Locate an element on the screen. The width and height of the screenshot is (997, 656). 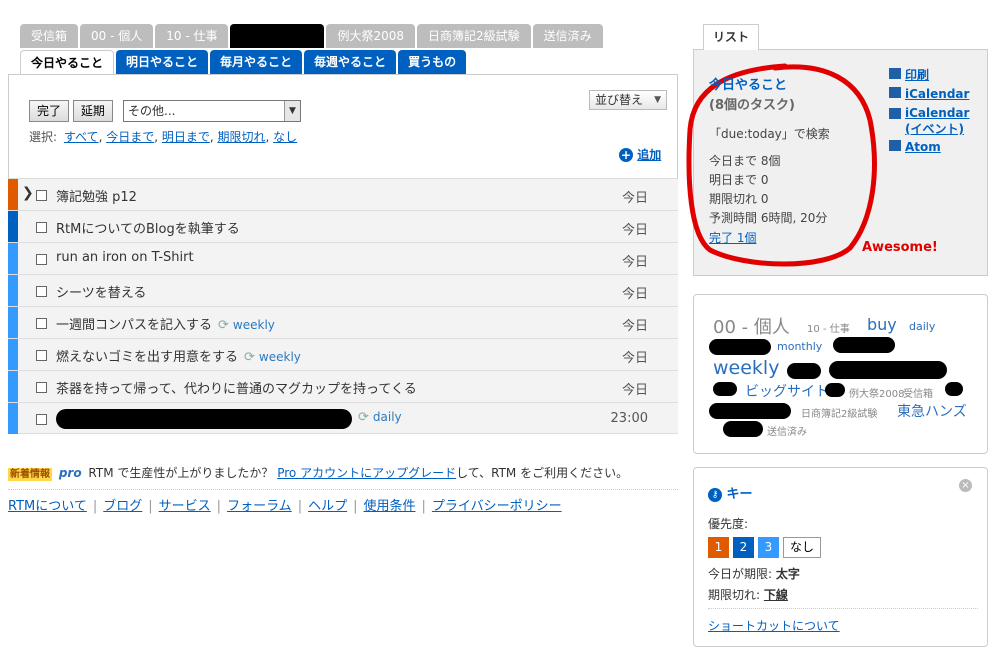
overdue-style: 下線 is located at coordinates (775, 595).